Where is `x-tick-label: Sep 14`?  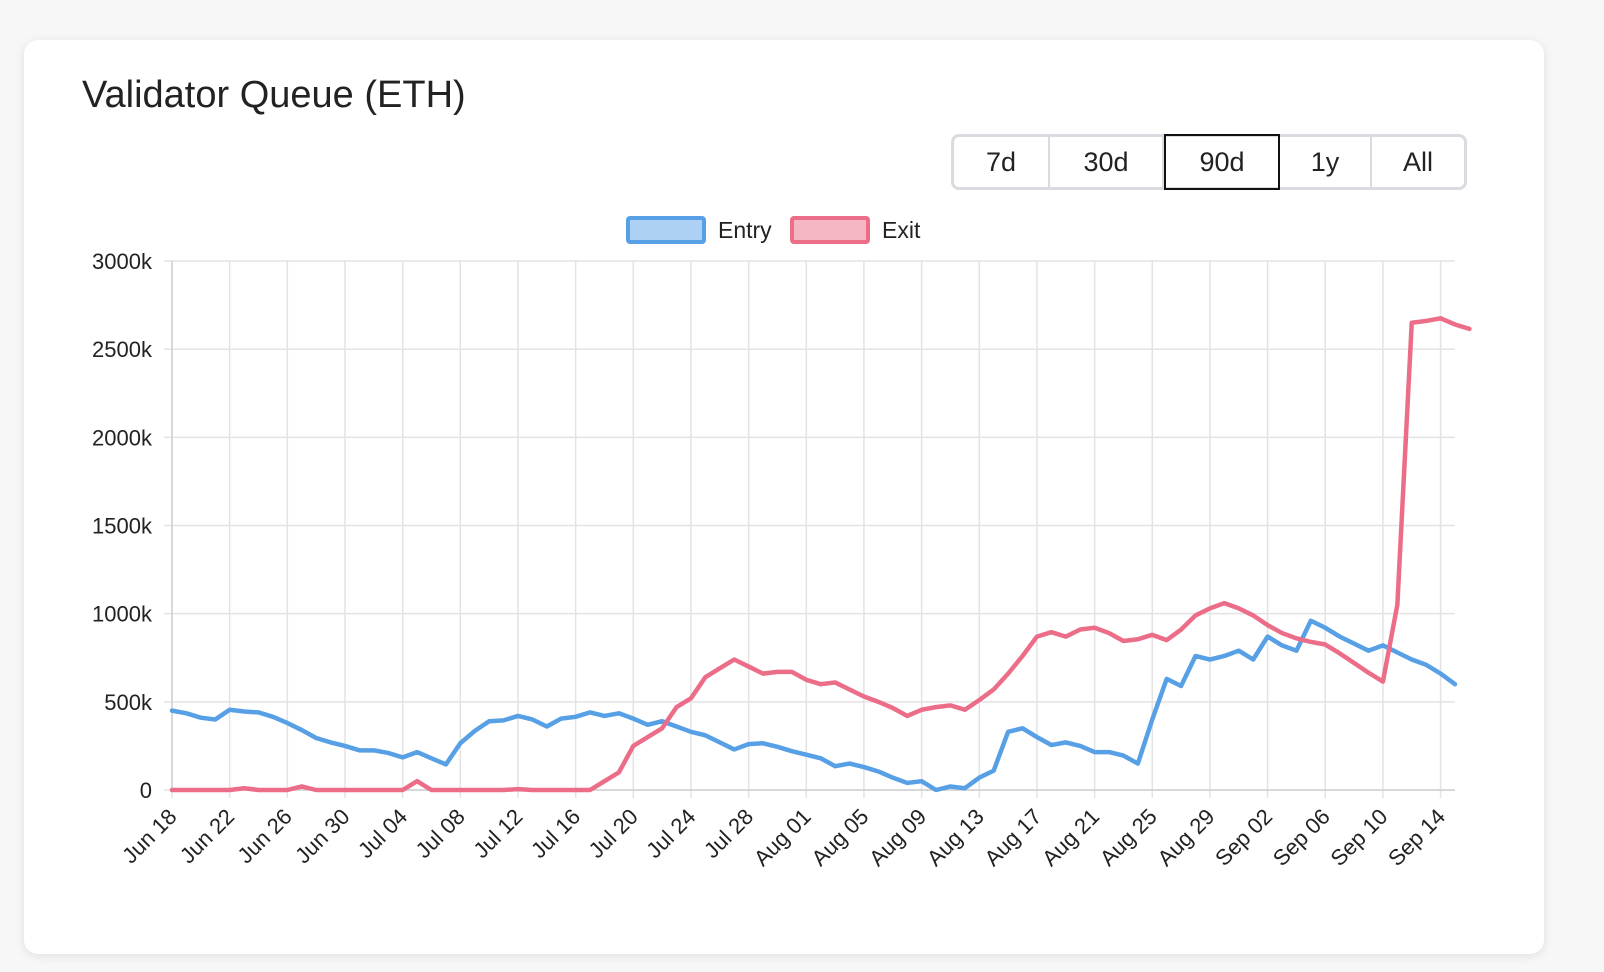
x-tick-label: Sep 14 is located at coordinates (1416, 837).